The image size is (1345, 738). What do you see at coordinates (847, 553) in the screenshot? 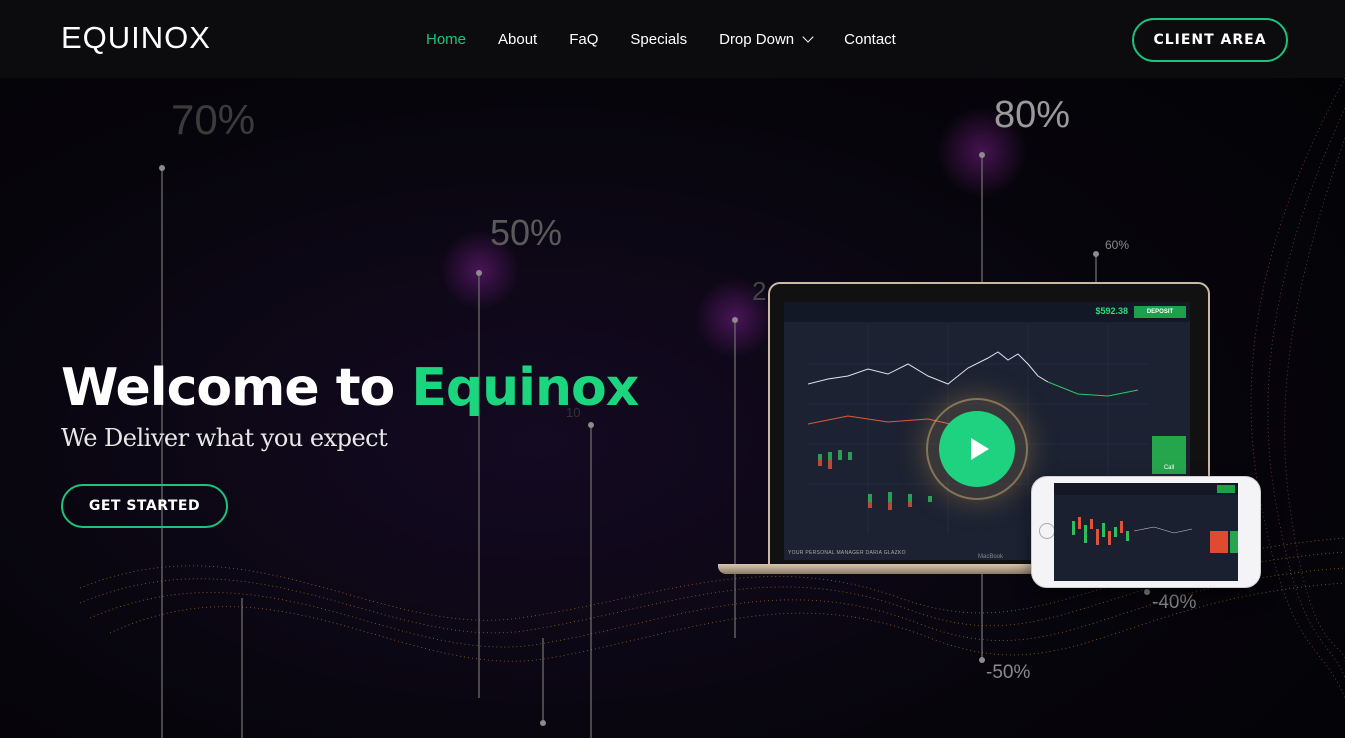
I see `personal-manager-text: YOUR PERSONAL MANAGER DARIA GLAZKO` at bounding box center [847, 553].